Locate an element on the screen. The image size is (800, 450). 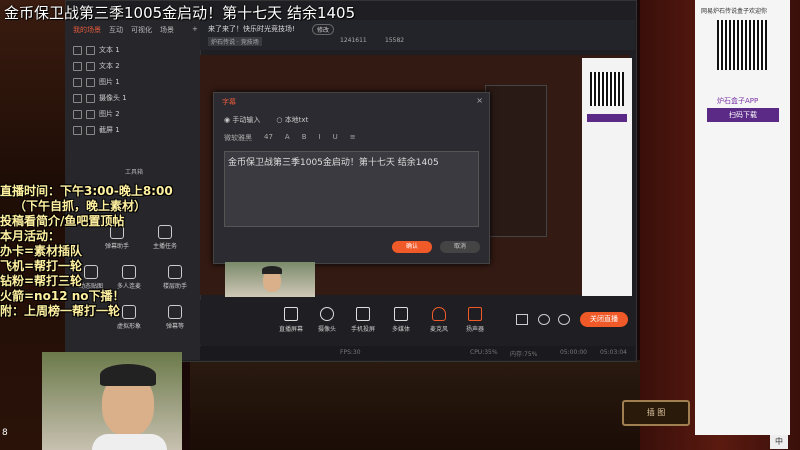
scene-item-label: 截屏 1 is located at coordinates (109, 130).